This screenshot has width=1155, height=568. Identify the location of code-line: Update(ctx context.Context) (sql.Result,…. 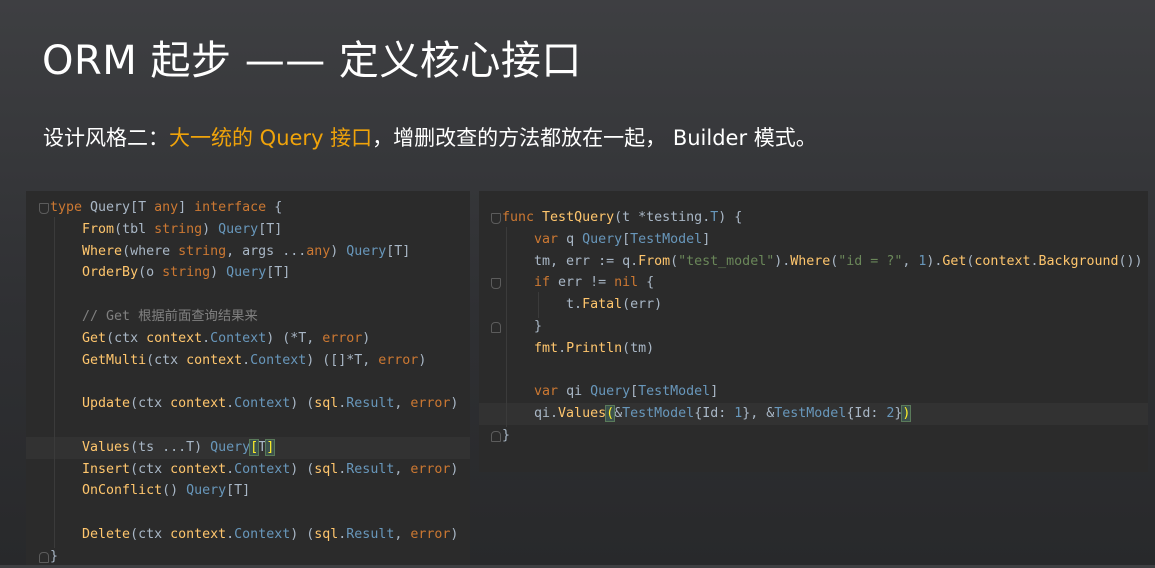
(248, 404).